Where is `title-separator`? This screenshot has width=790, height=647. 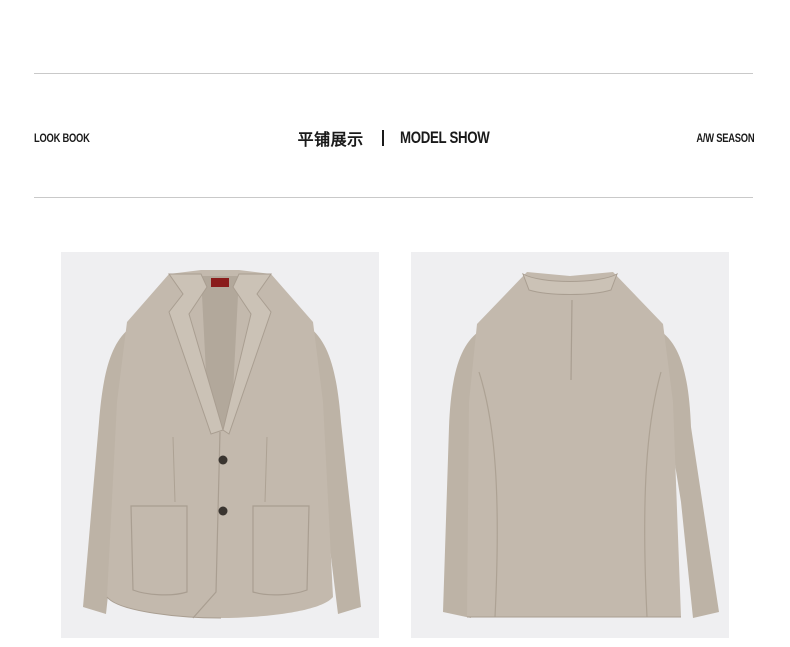
title-separator is located at coordinates (382, 138).